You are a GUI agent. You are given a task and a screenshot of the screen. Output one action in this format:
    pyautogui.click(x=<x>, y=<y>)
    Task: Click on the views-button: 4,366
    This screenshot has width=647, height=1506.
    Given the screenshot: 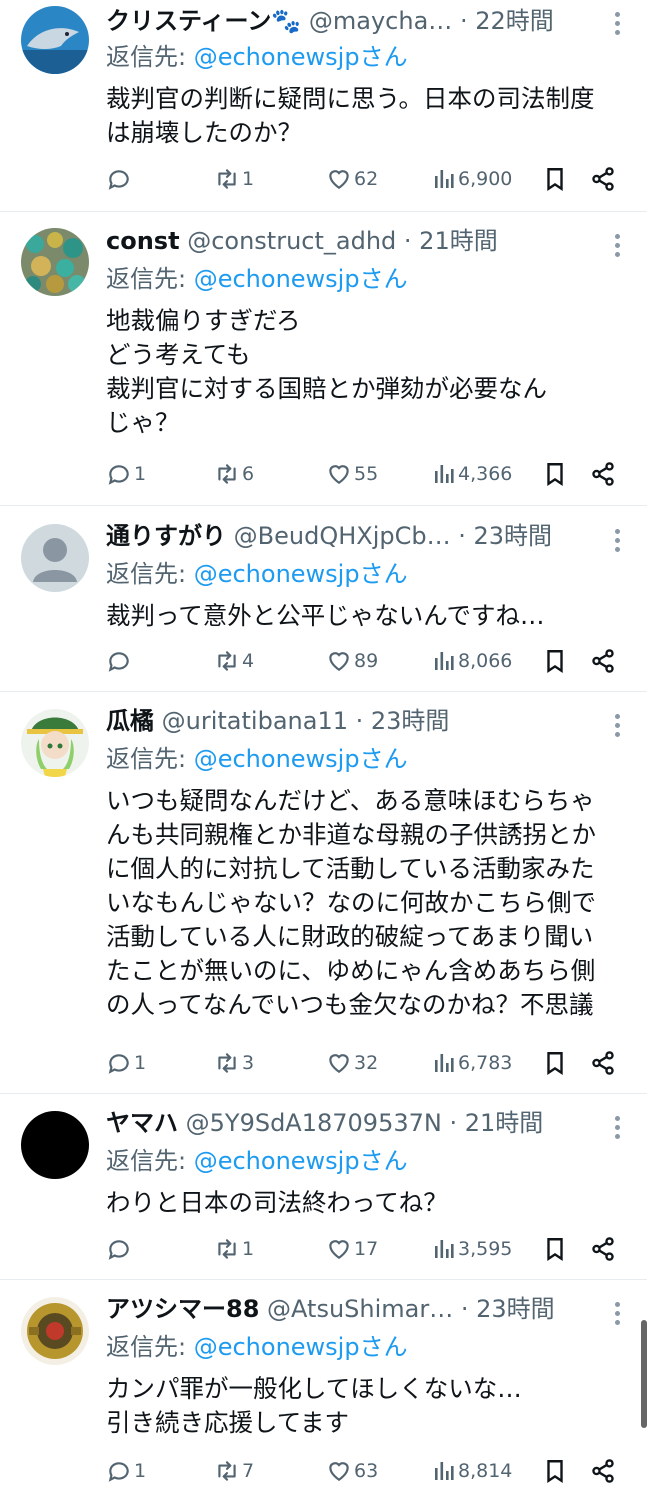 What is the action you would take?
    pyautogui.click(x=472, y=474)
    